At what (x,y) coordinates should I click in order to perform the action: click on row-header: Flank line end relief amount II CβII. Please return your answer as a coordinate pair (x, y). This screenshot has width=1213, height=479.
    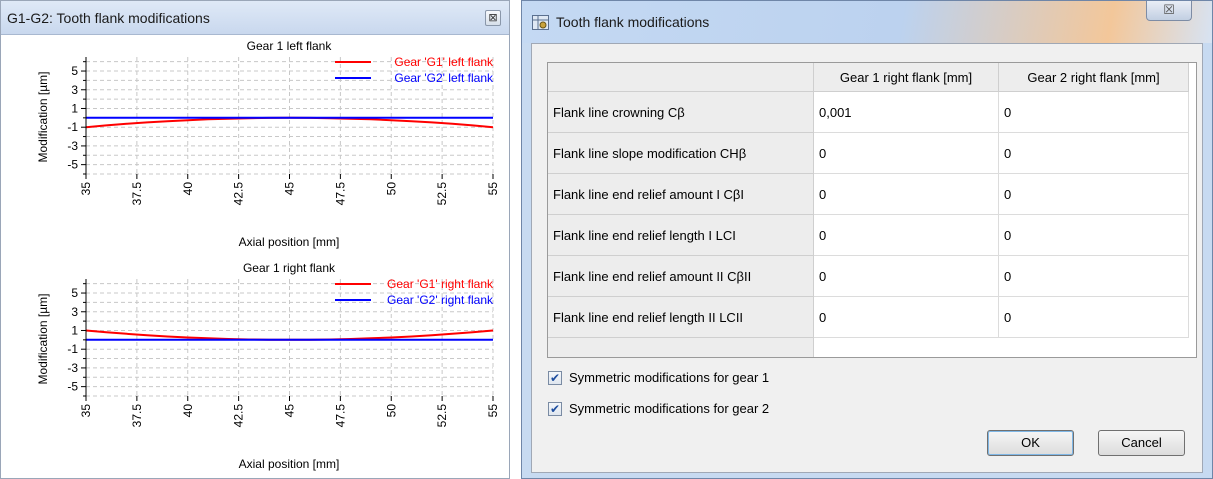
    Looking at the image, I should click on (681, 276).